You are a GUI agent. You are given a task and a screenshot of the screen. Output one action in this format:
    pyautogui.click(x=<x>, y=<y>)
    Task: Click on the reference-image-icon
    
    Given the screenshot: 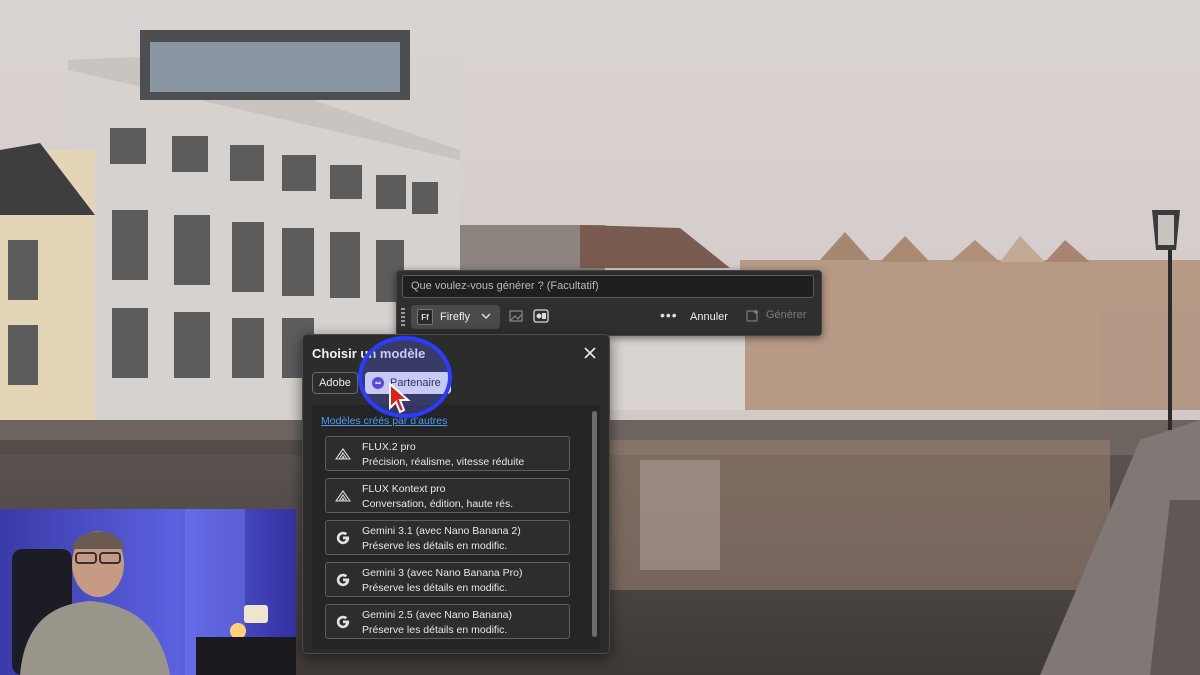 What is the action you would take?
    pyautogui.click(x=516, y=316)
    